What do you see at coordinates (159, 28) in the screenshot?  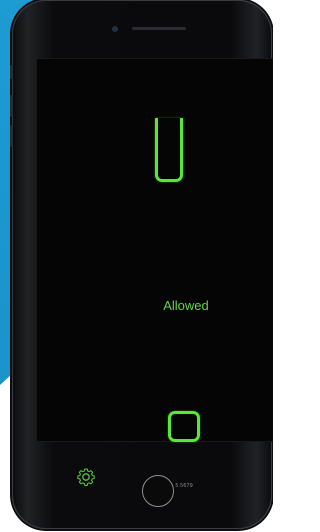 I see `earpiece-speaker` at bounding box center [159, 28].